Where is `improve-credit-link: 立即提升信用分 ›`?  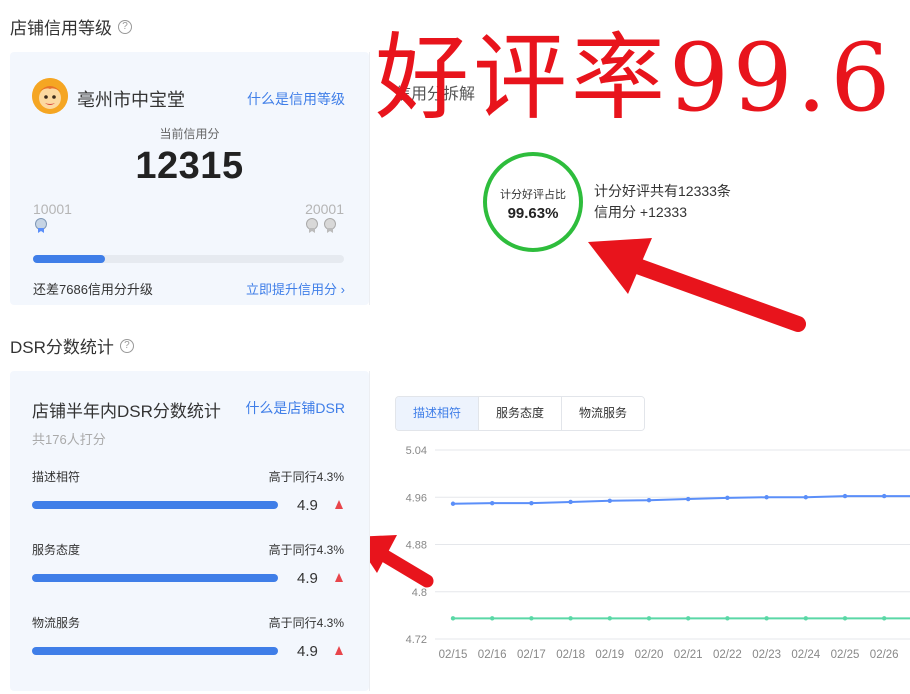
improve-credit-link: 立即提升信用分 › is located at coordinates (295, 288).